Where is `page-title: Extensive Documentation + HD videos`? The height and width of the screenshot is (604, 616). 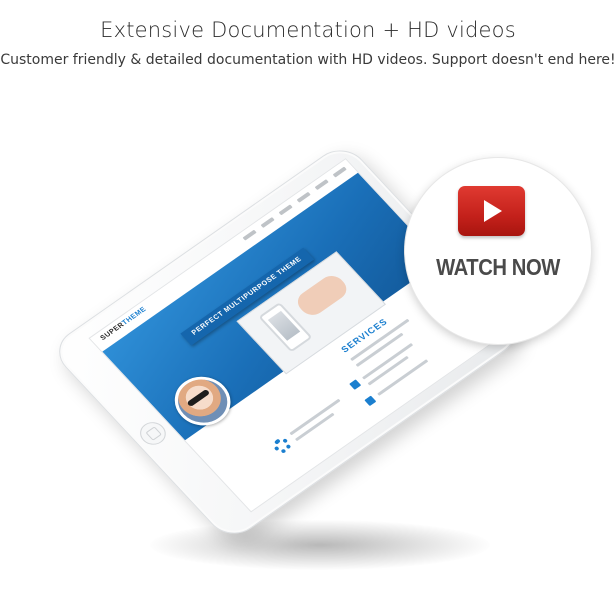
page-title: Extensive Documentation + HD videos is located at coordinates (308, 30).